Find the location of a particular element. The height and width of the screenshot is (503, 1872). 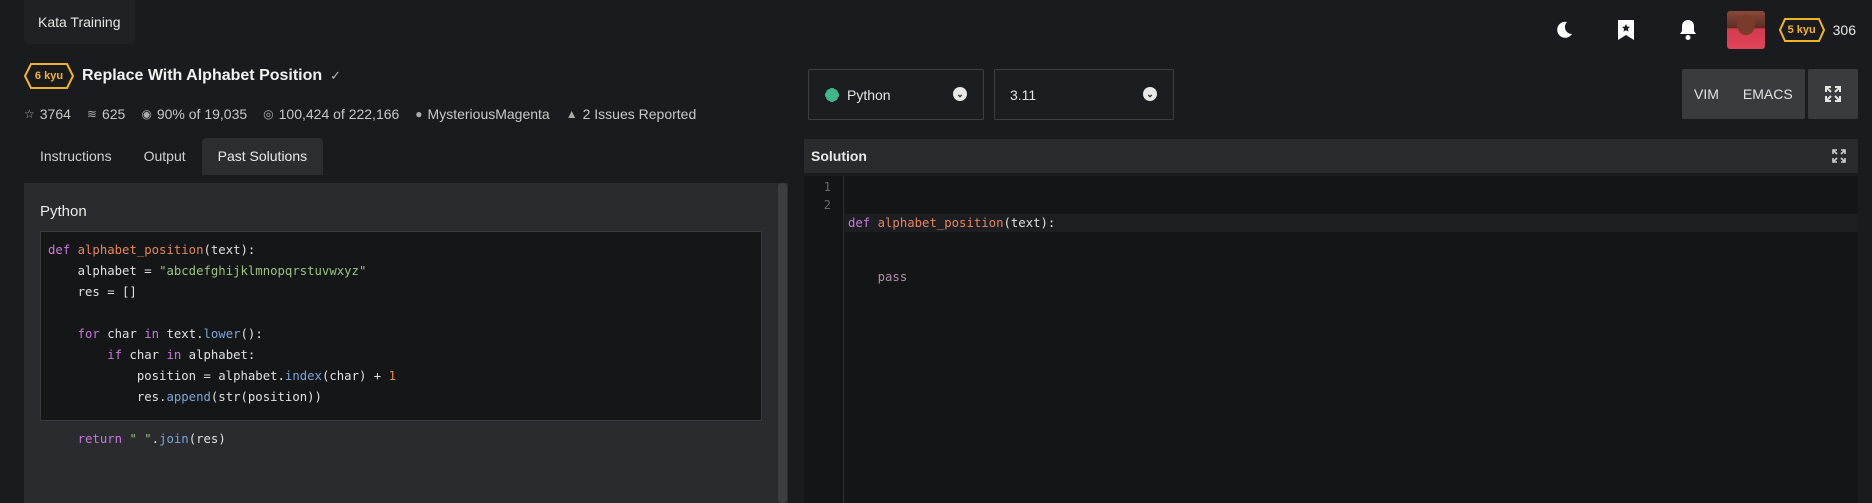

bell-icon is located at coordinates (1687, 30).